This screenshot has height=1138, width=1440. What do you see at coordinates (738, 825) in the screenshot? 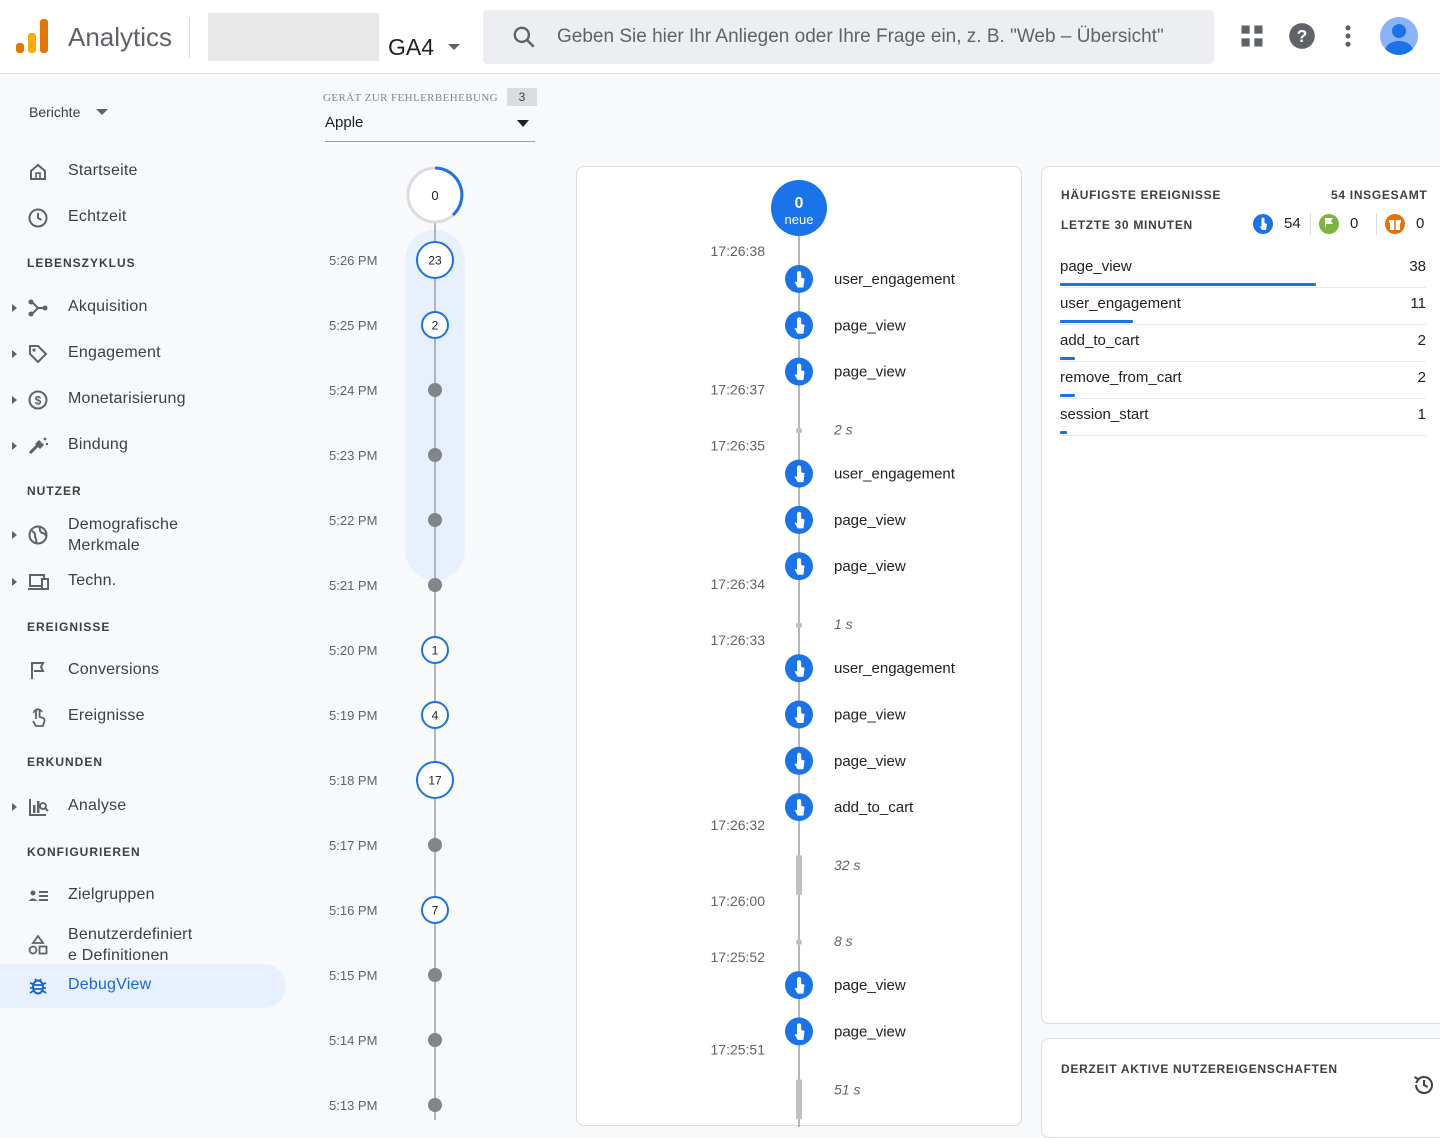
I see `timestamp-label: 17:26:32` at bounding box center [738, 825].